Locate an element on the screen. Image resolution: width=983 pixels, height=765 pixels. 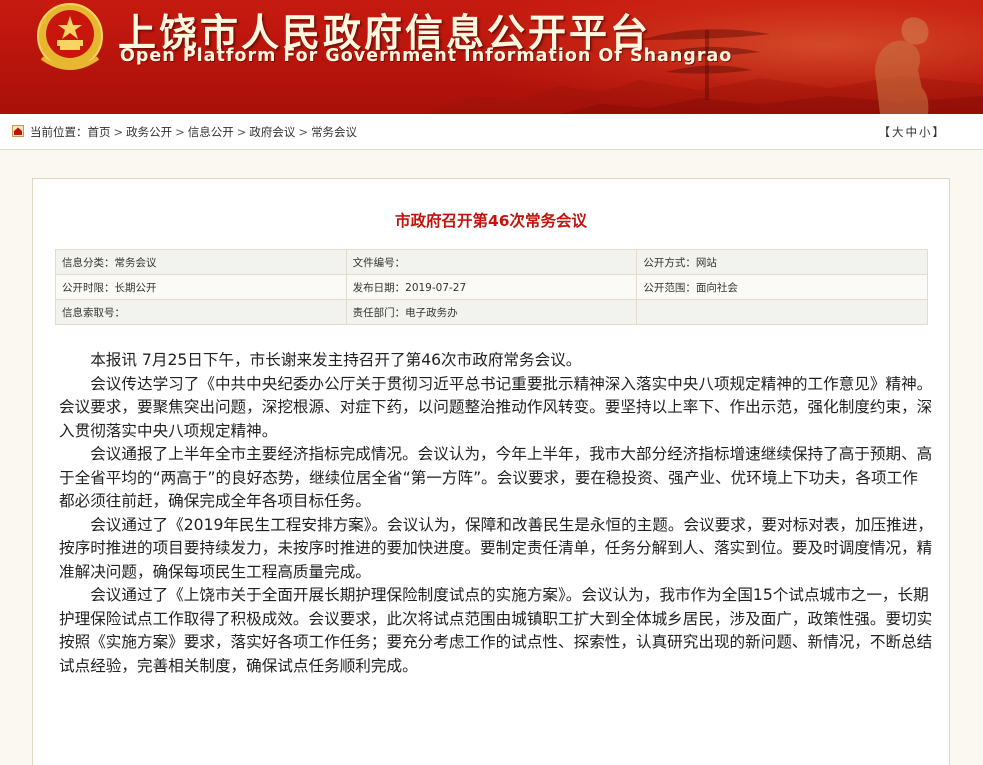
meta-document-number: 文件编号： is located at coordinates (491, 262).